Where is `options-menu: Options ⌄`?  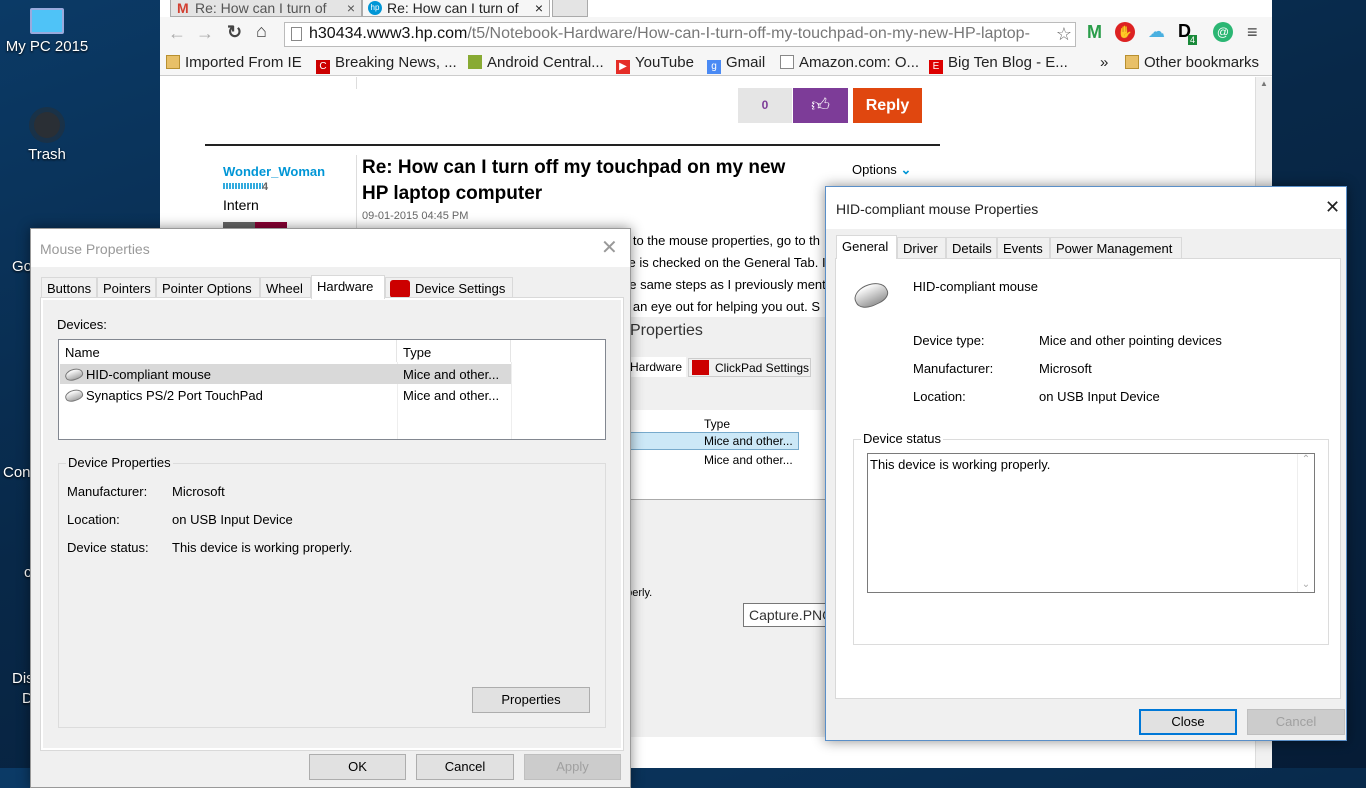
options-menu: Options ⌄ is located at coordinates (881, 170).